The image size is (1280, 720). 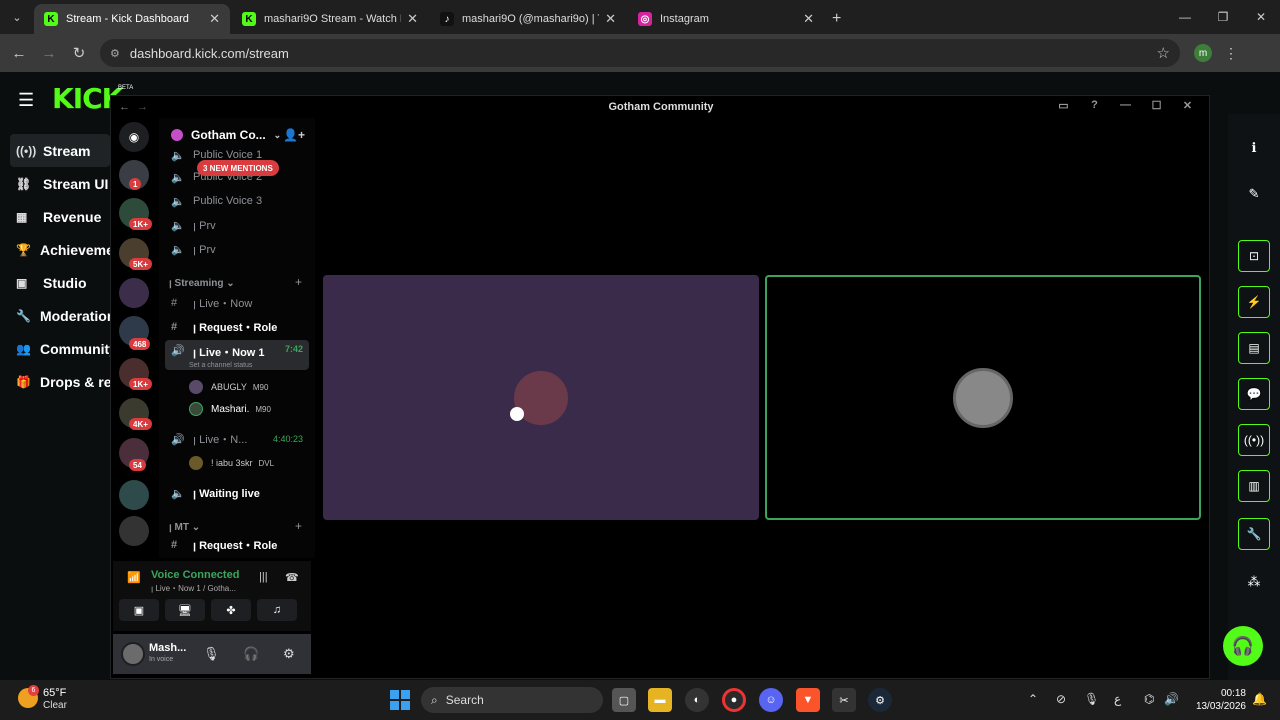 What do you see at coordinates (251, 654) in the screenshot?
I see `headphones-icon: 🎧` at bounding box center [251, 654].